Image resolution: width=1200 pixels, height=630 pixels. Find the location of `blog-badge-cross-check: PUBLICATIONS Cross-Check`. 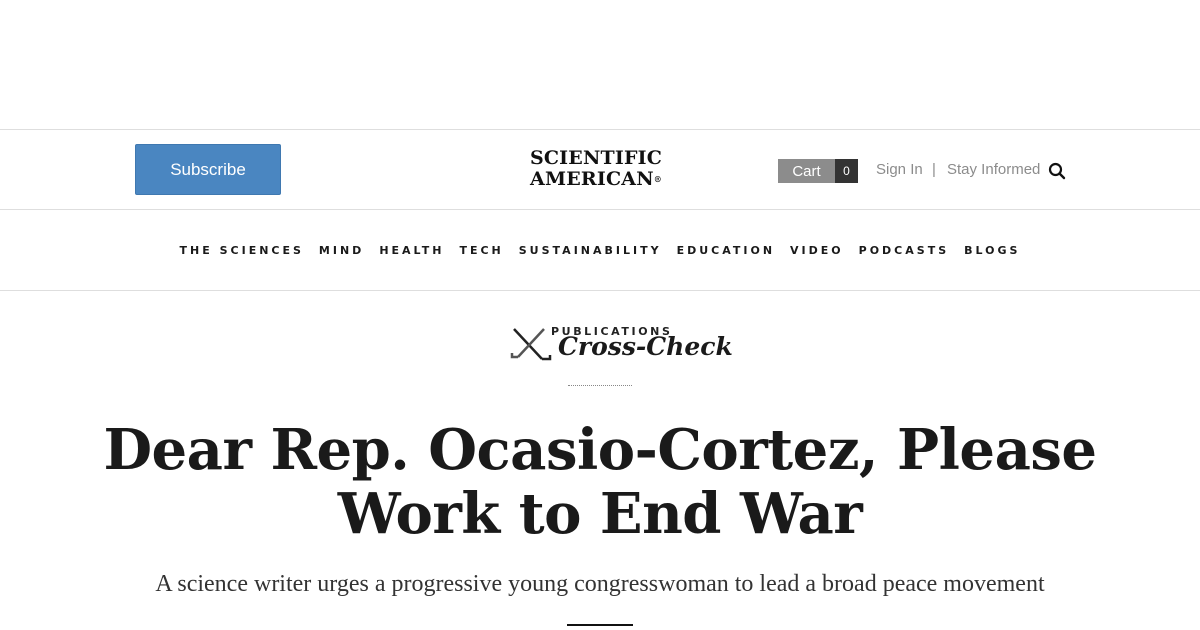

blog-badge-cross-check: PUBLICATIONS Cross-Check is located at coordinates (620, 343).